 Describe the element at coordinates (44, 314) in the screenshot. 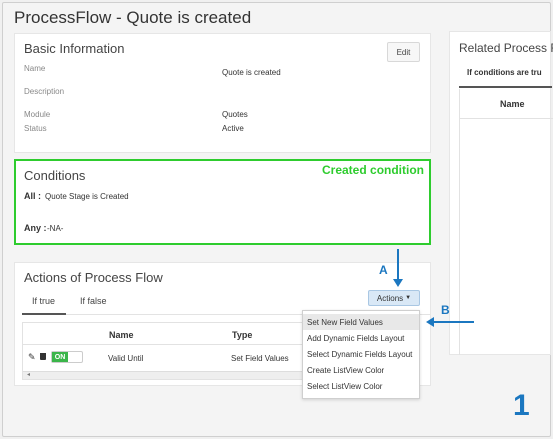

I see `tab-active-indicator` at that location.